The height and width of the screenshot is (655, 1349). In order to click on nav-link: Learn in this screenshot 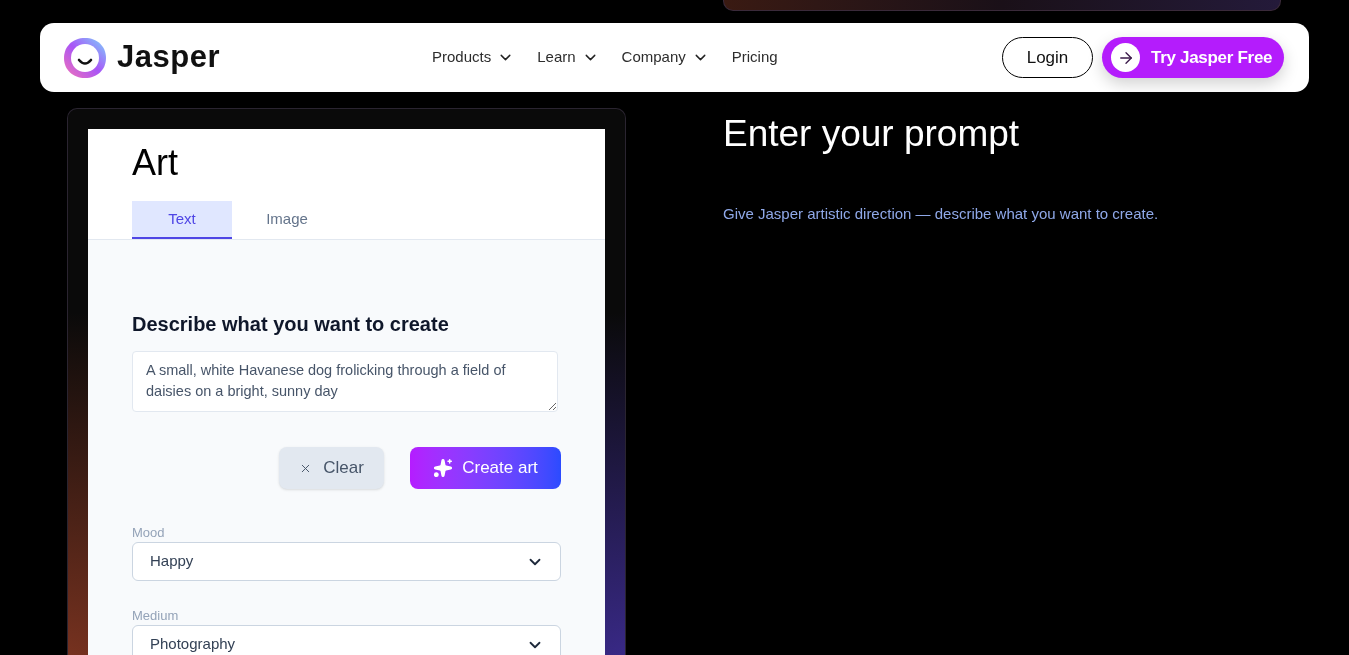, I will do `click(568, 57)`.